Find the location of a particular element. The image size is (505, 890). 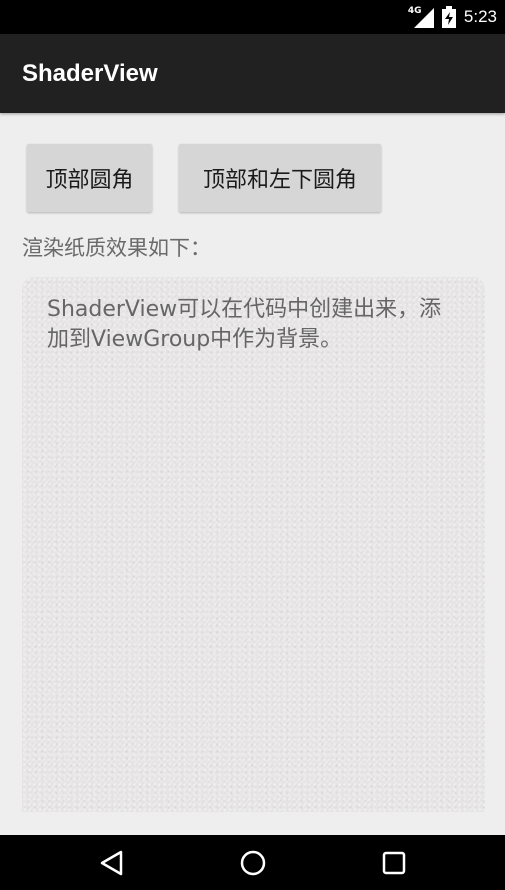

back-icon is located at coordinates (111, 862).